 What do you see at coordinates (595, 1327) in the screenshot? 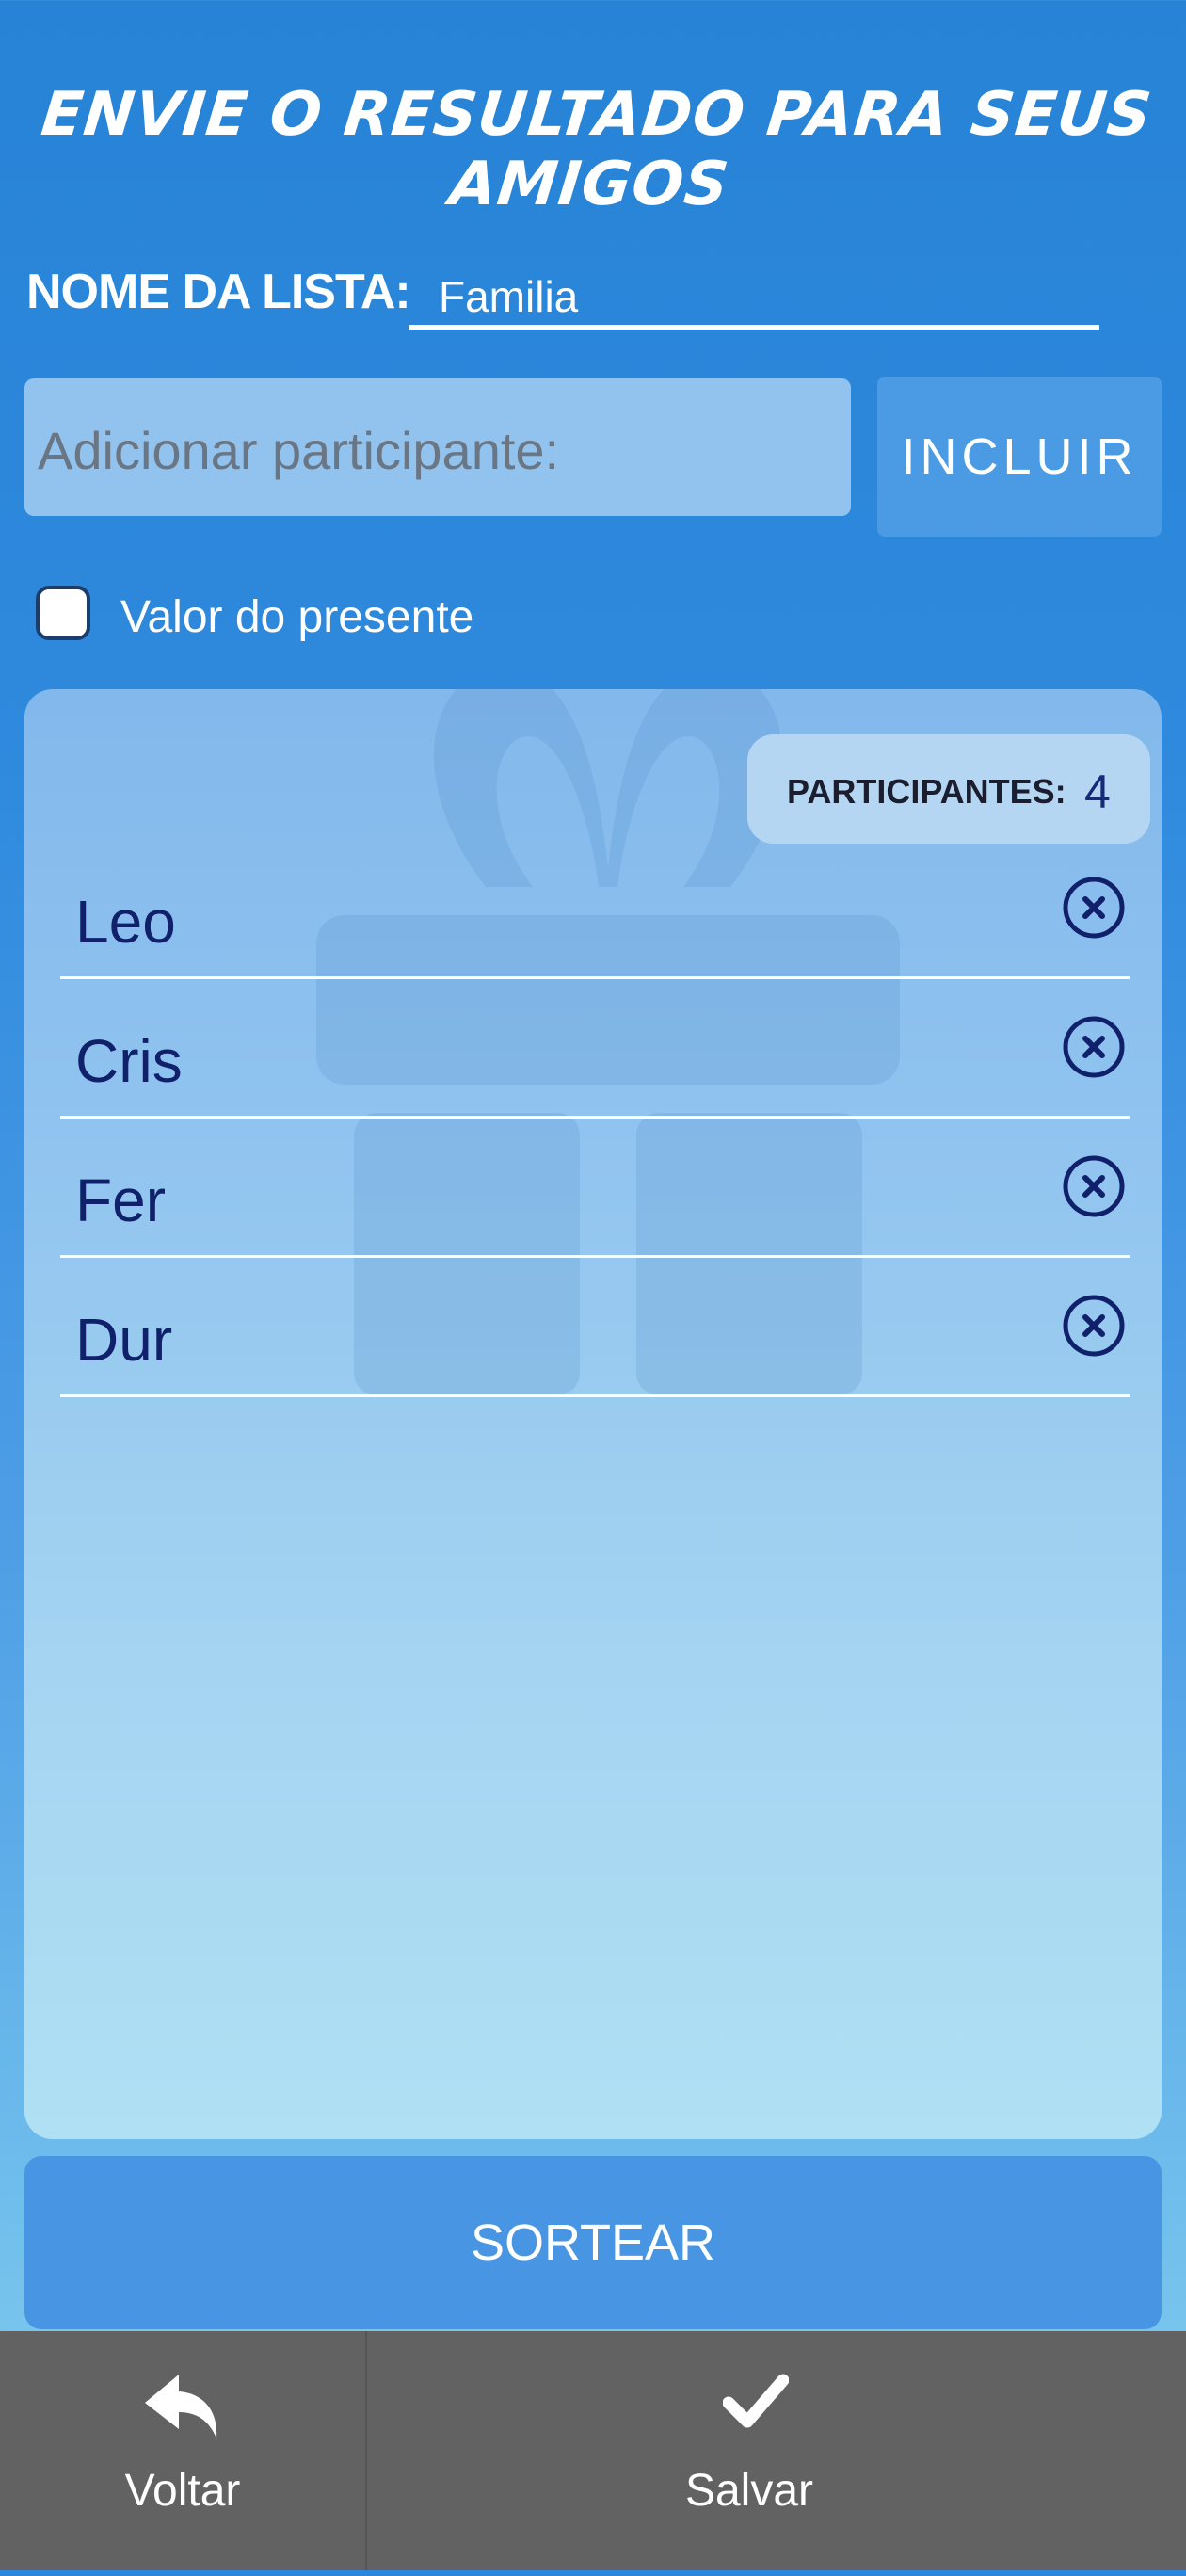
I see `participant-row: Dur` at bounding box center [595, 1327].